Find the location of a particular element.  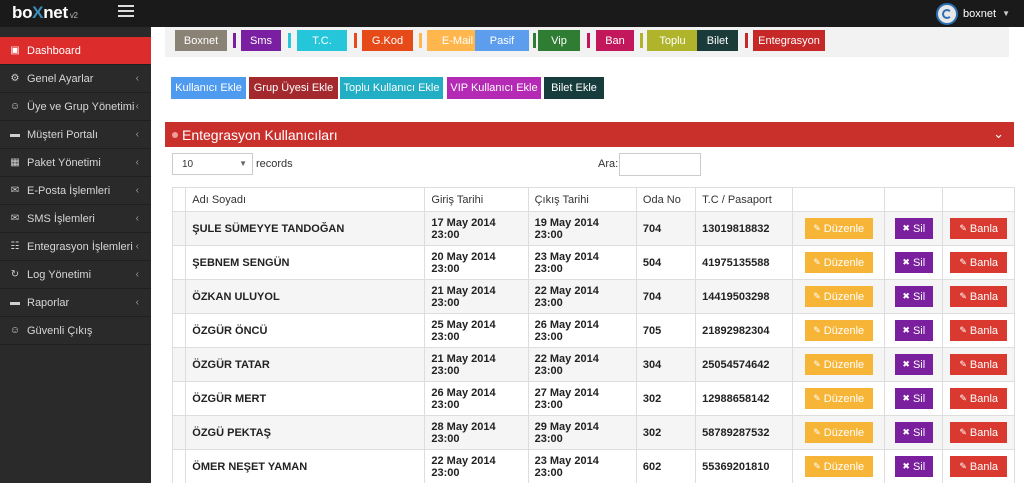

logo-version: v2 is located at coordinates (73, 15).